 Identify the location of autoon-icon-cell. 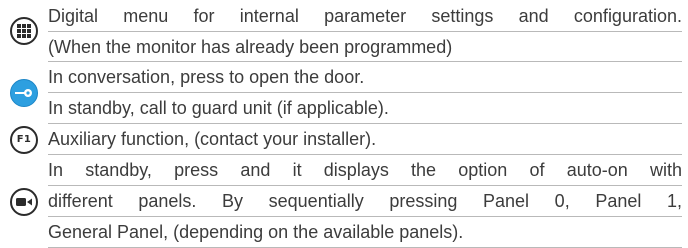
(24, 201).